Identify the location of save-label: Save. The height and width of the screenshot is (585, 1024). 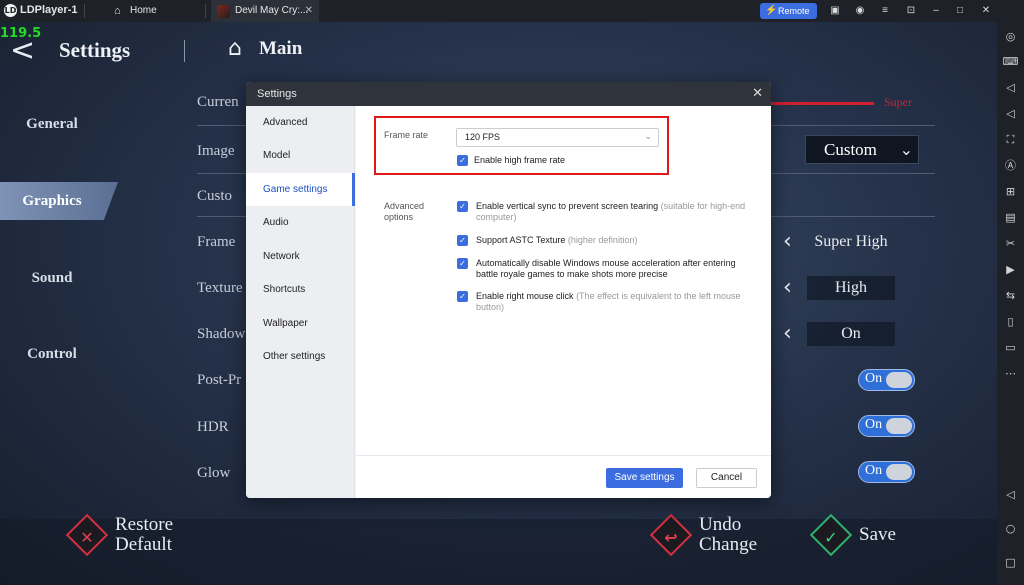
(877, 535).